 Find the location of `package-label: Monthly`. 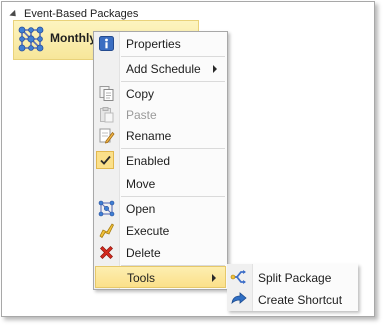

package-label: Monthly is located at coordinates (73, 38).